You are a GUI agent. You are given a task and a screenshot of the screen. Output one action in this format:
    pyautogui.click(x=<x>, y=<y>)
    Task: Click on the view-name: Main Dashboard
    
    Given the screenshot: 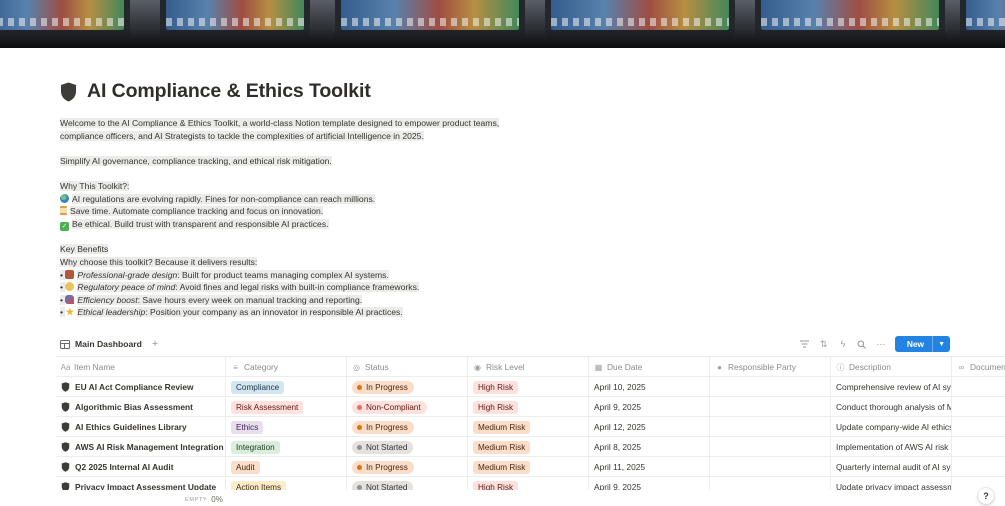 What is the action you would take?
    pyautogui.click(x=108, y=344)
    